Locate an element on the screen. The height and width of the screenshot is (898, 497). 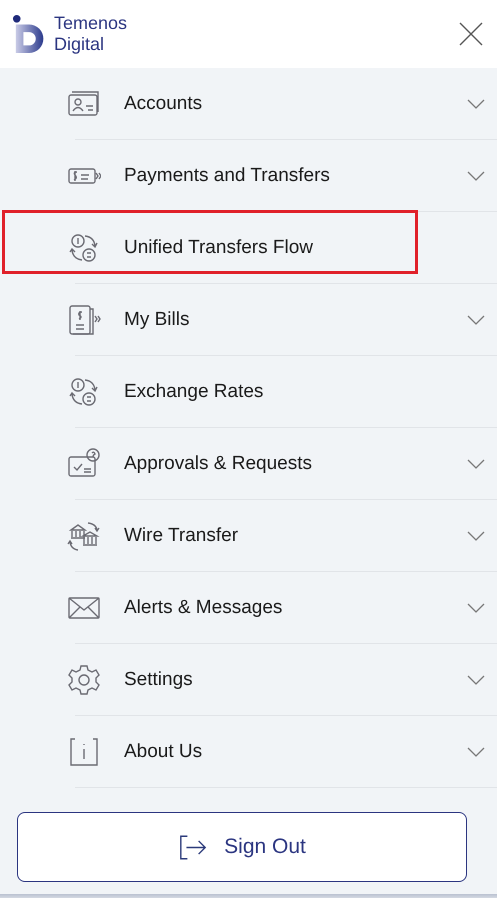
gear-icon is located at coordinates (84, 680).